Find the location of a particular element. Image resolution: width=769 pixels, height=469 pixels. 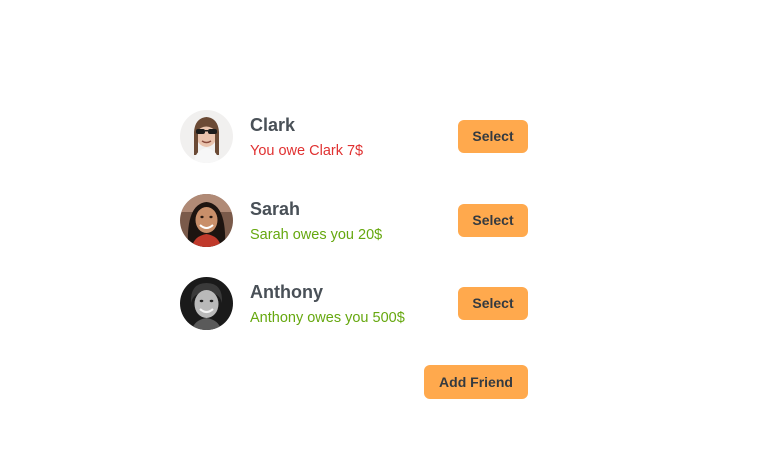

avatar-sarah-image is located at coordinates (206, 220).